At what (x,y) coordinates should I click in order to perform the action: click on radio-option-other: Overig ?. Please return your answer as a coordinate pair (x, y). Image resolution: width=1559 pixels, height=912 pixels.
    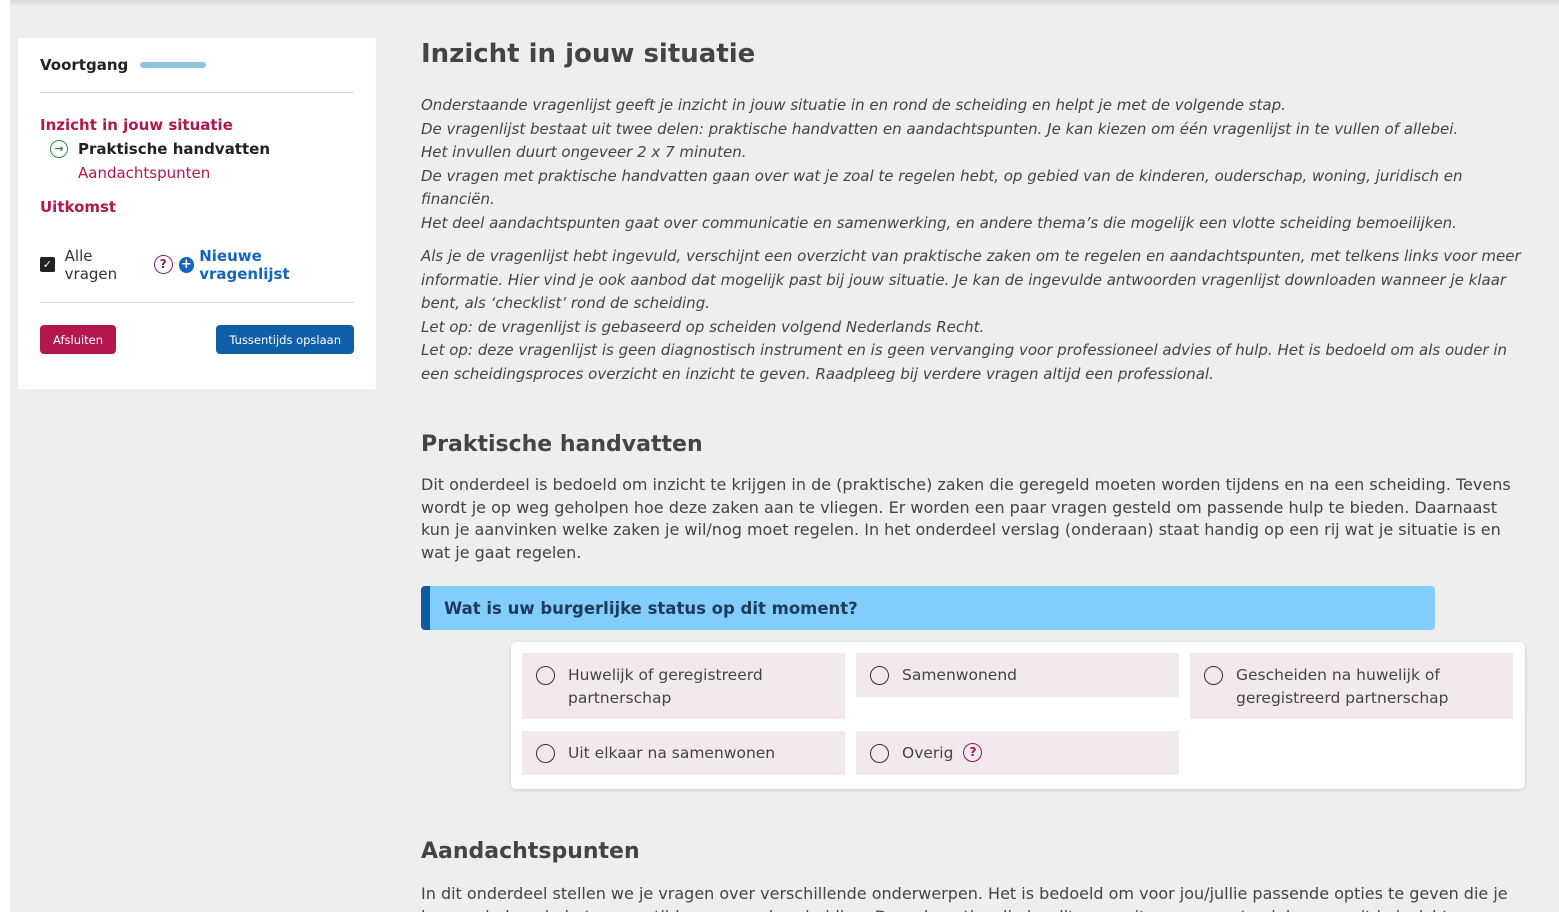
    Looking at the image, I should click on (1017, 753).